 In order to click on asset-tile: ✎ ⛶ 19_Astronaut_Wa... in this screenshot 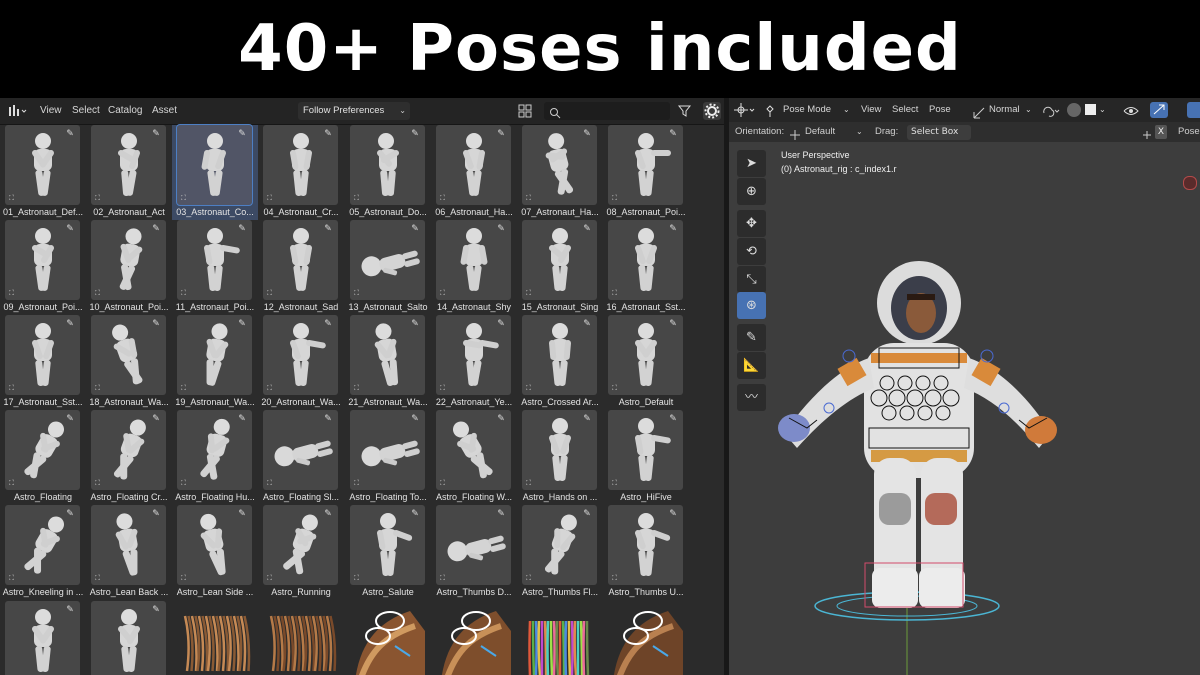, I will do `click(215, 362)`.